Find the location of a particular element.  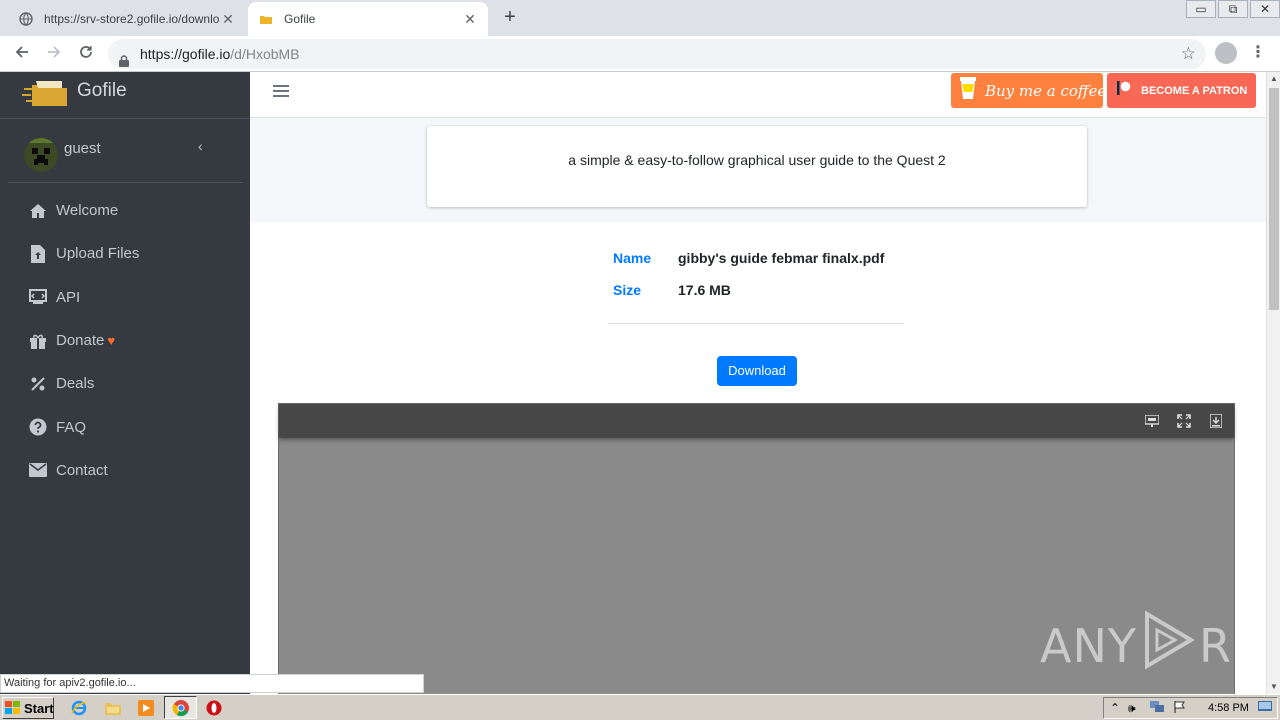

chrome-icon is located at coordinates (181, 709).